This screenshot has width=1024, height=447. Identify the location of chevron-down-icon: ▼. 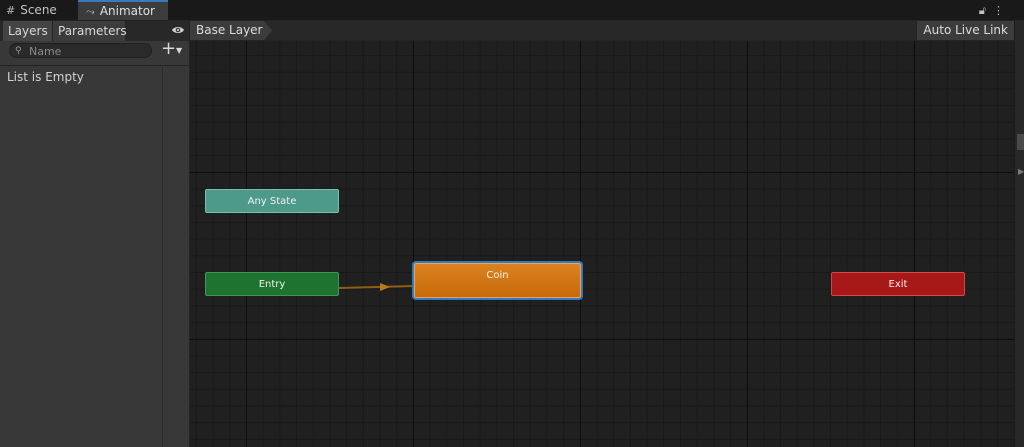
(179, 50).